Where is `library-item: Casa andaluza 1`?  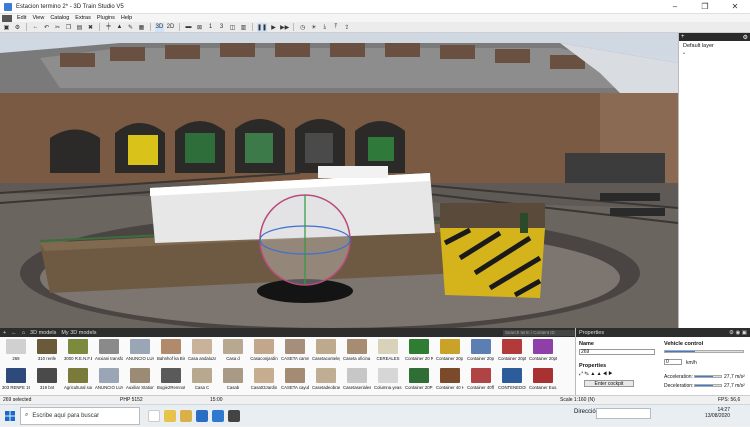
library-item: Casa andaluza 1 is located at coordinates (202, 351).